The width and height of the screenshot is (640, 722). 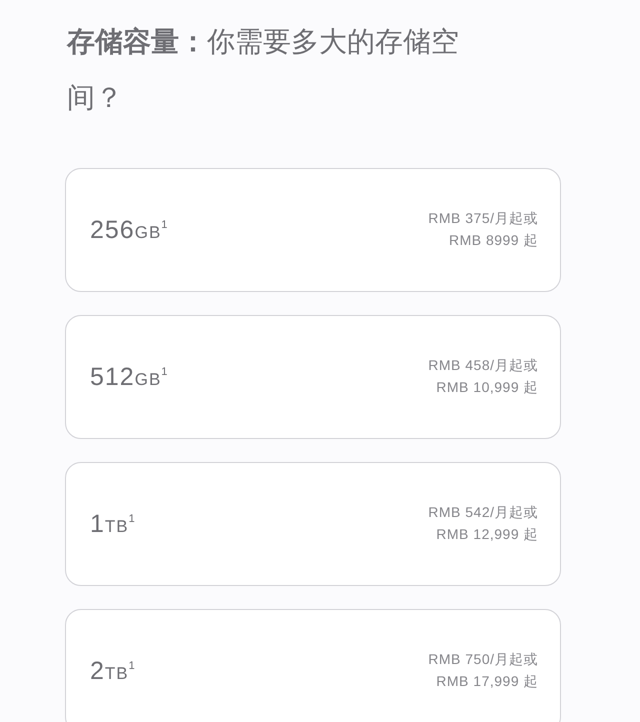 I want to click on storage-option-card: 1TB$^{1}$ RMB 542/月起或 RMB 12,999 起, so click(x=313, y=524).